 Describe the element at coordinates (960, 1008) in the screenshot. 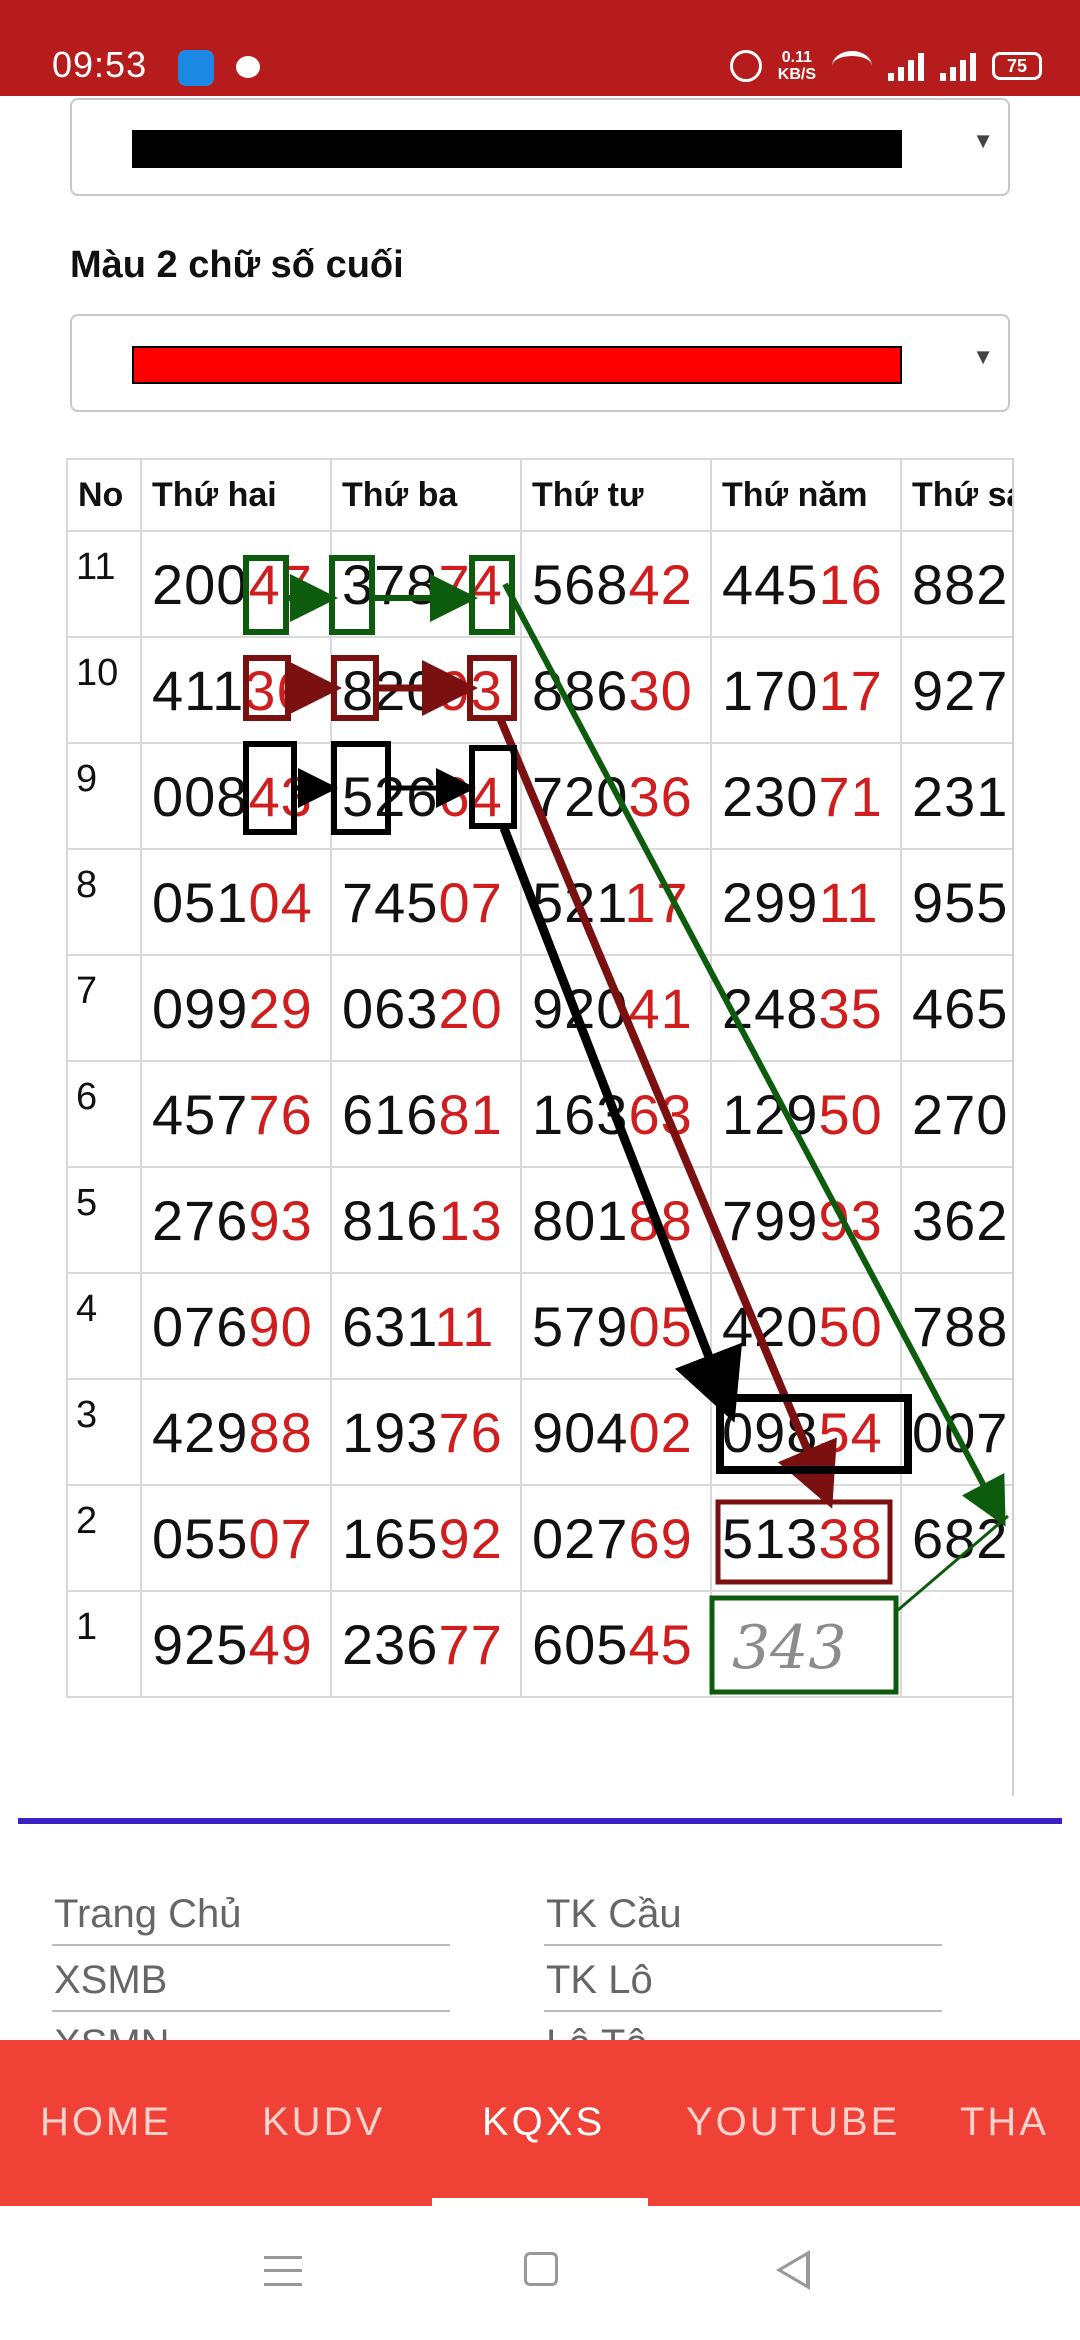

I see `result-digits-head: 465` at that location.